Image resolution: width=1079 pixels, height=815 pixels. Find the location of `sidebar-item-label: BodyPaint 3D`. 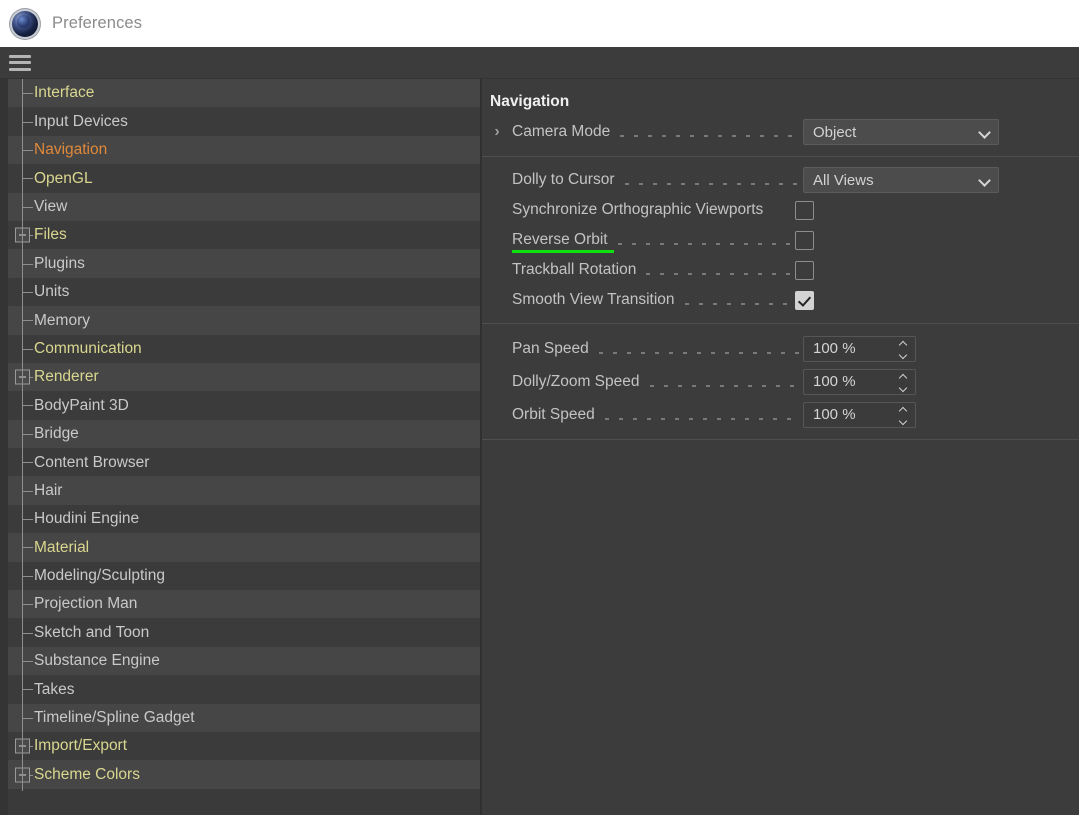

sidebar-item-label: BodyPaint 3D is located at coordinates (81, 405).